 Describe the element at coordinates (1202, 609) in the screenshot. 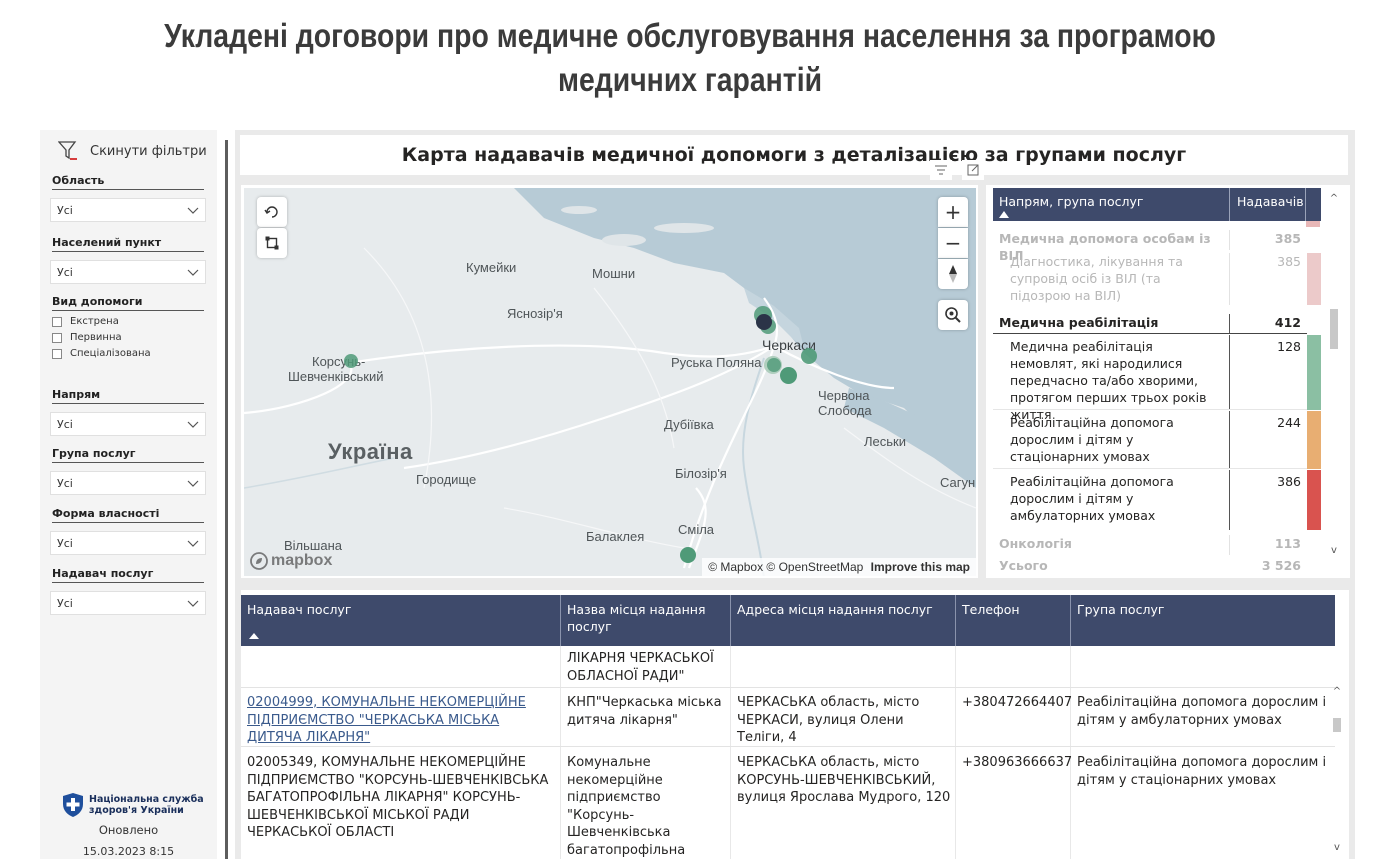

I see `column-header-service-group: Група послуг` at that location.